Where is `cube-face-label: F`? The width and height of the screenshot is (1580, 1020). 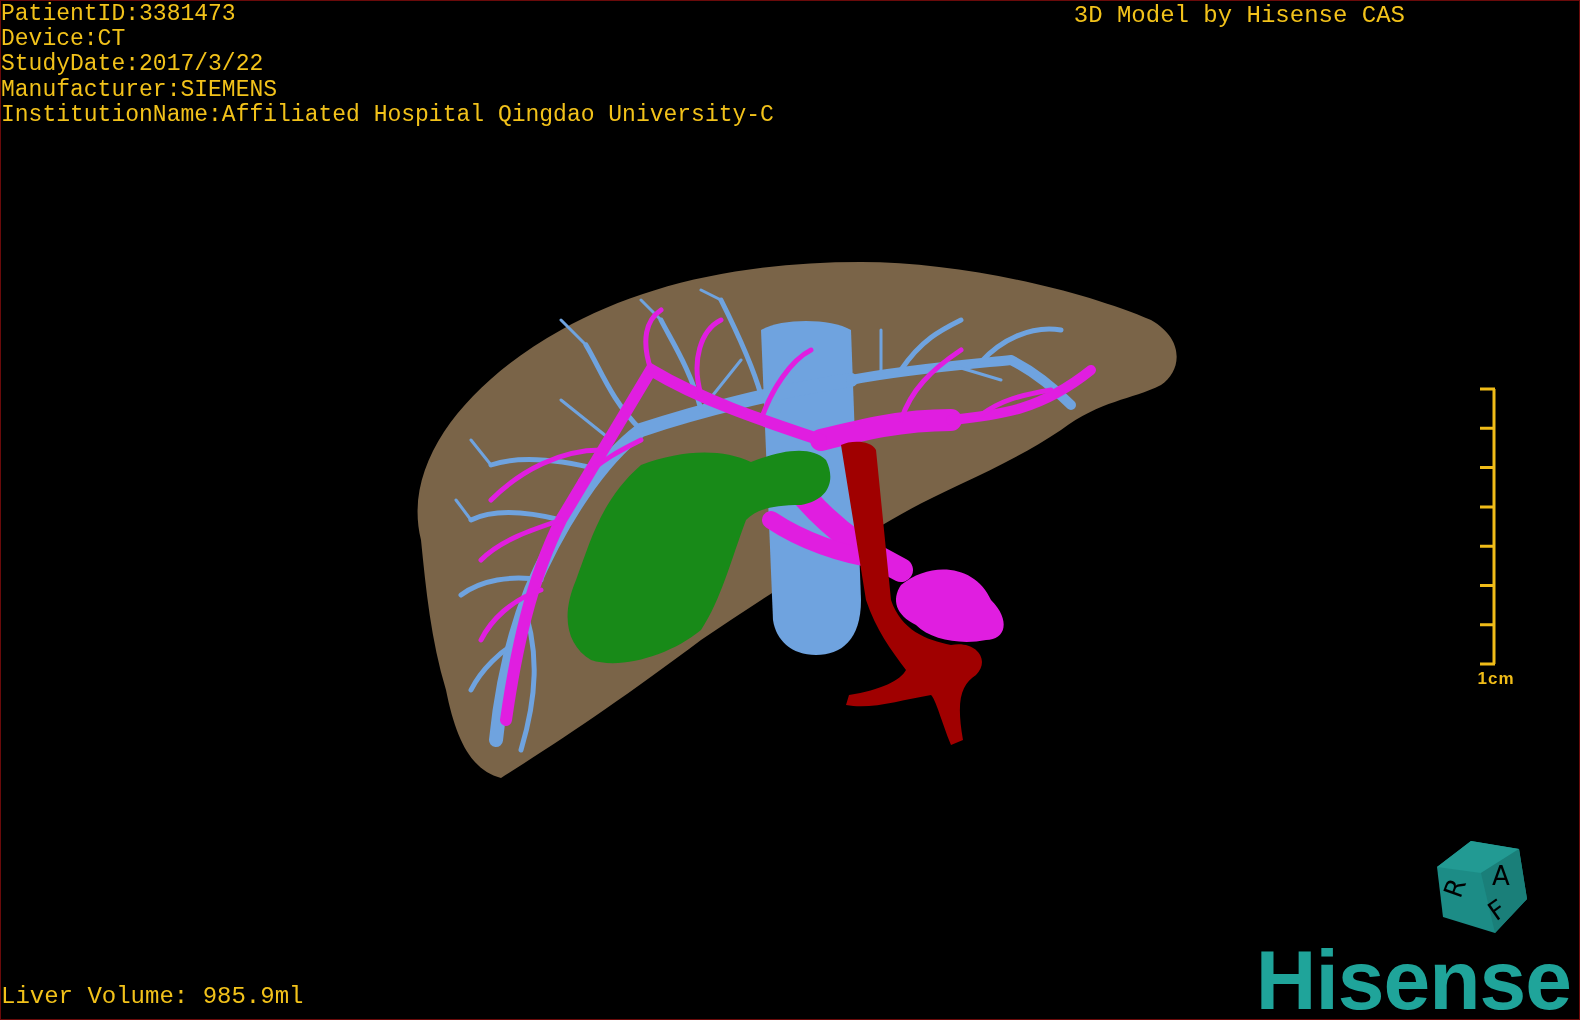 cube-face-label: F is located at coordinates (1497, 910).